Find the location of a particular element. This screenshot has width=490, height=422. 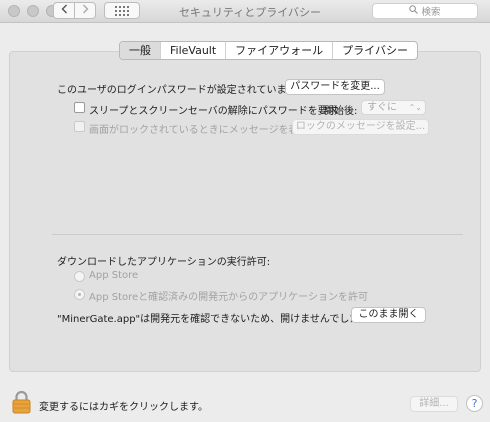

tab-filevault: FileVault is located at coordinates (192, 50).